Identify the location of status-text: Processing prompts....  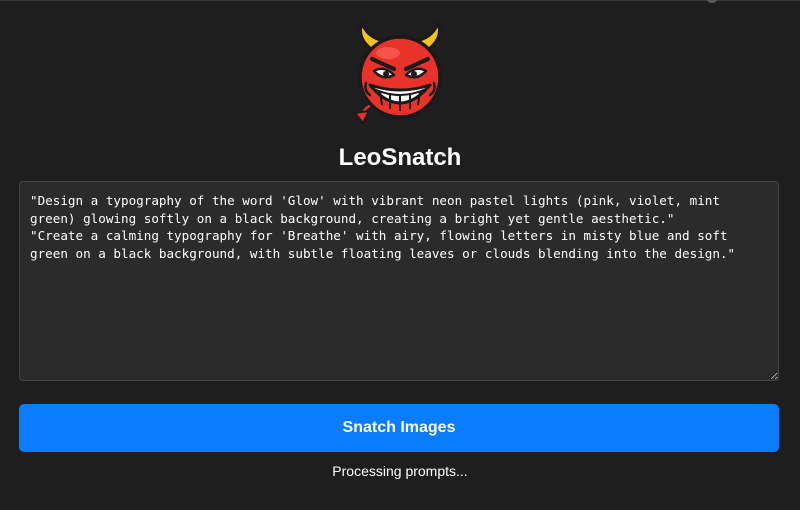
(400, 471).